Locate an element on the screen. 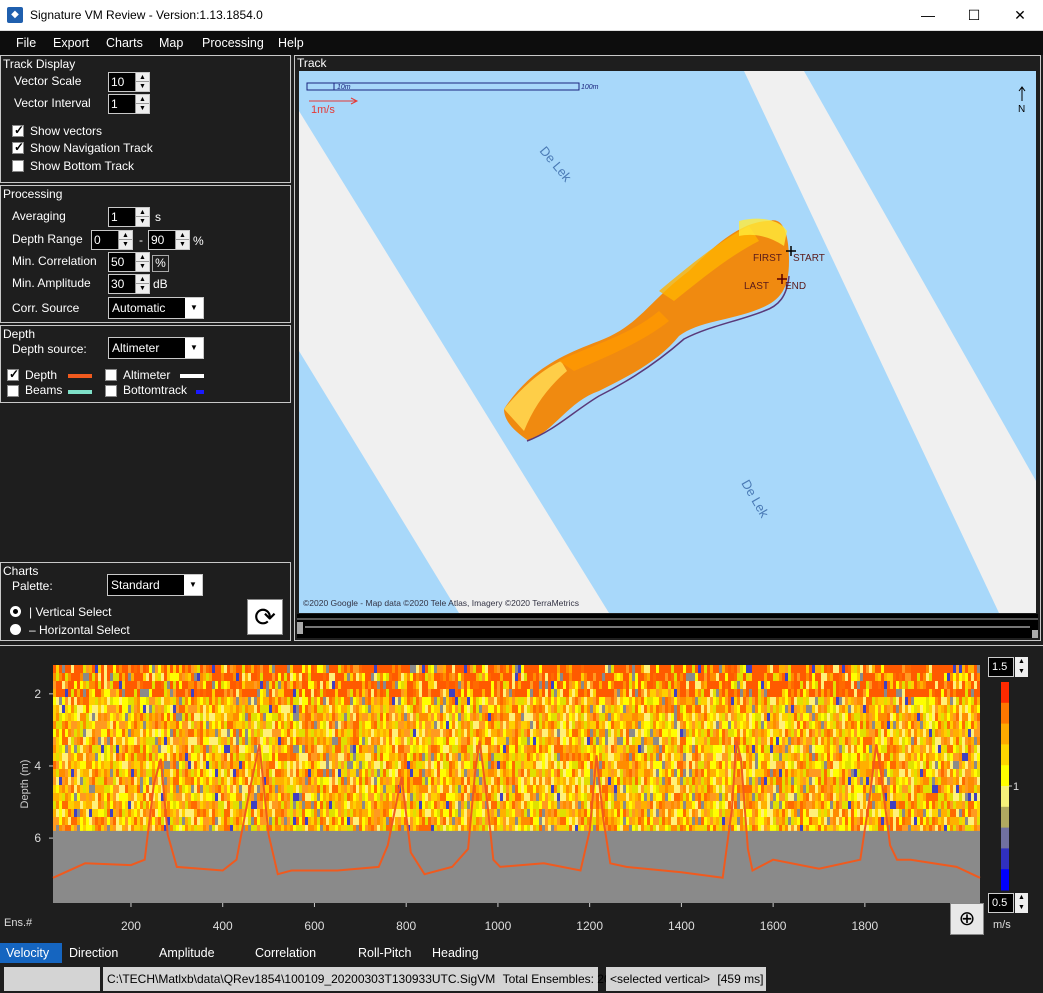 This screenshot has height=993, width=1043. show-vectors-checkbox is located at coordinates (18, 130).